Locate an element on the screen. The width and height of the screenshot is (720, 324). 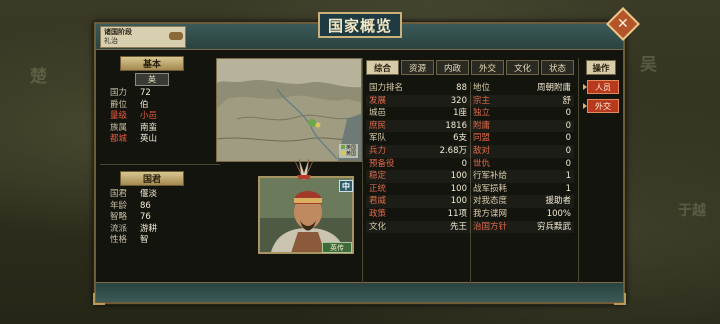
stat-value: 6支 is located at coordinates (460, 138).